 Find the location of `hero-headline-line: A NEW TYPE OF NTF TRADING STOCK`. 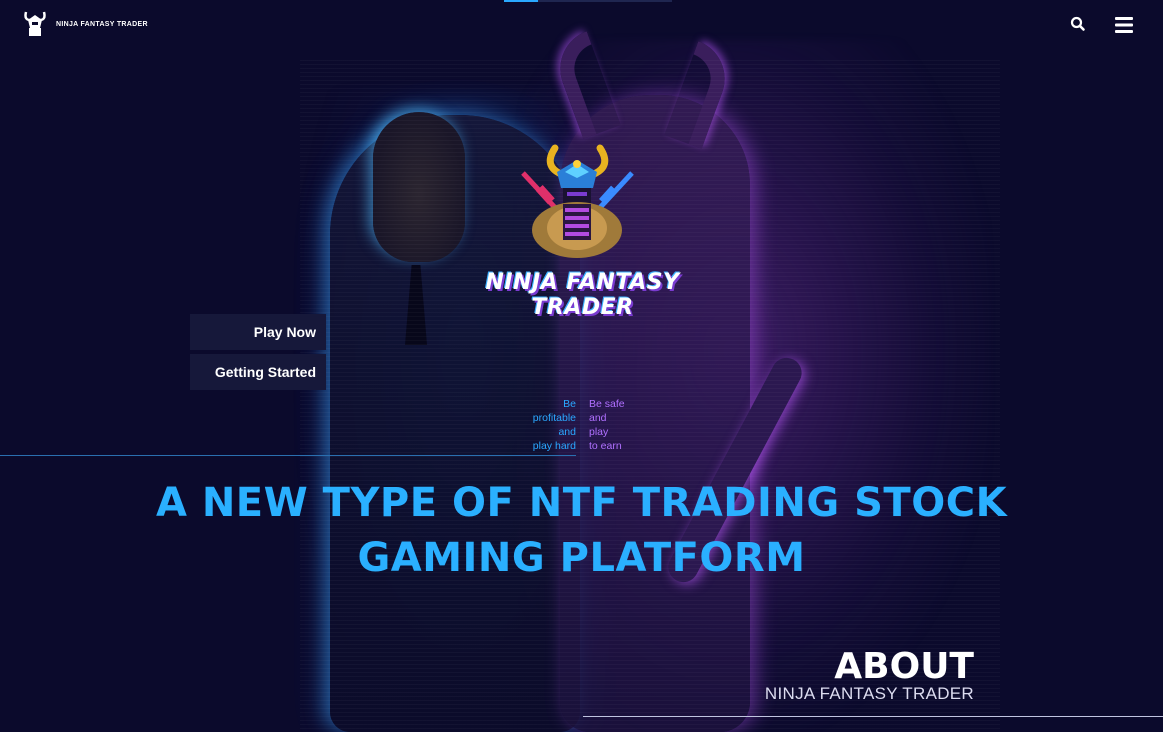

hero-headline-line: A NEW TYPE OF NTF TRADING STOCK is located at coordinates (581, 503).